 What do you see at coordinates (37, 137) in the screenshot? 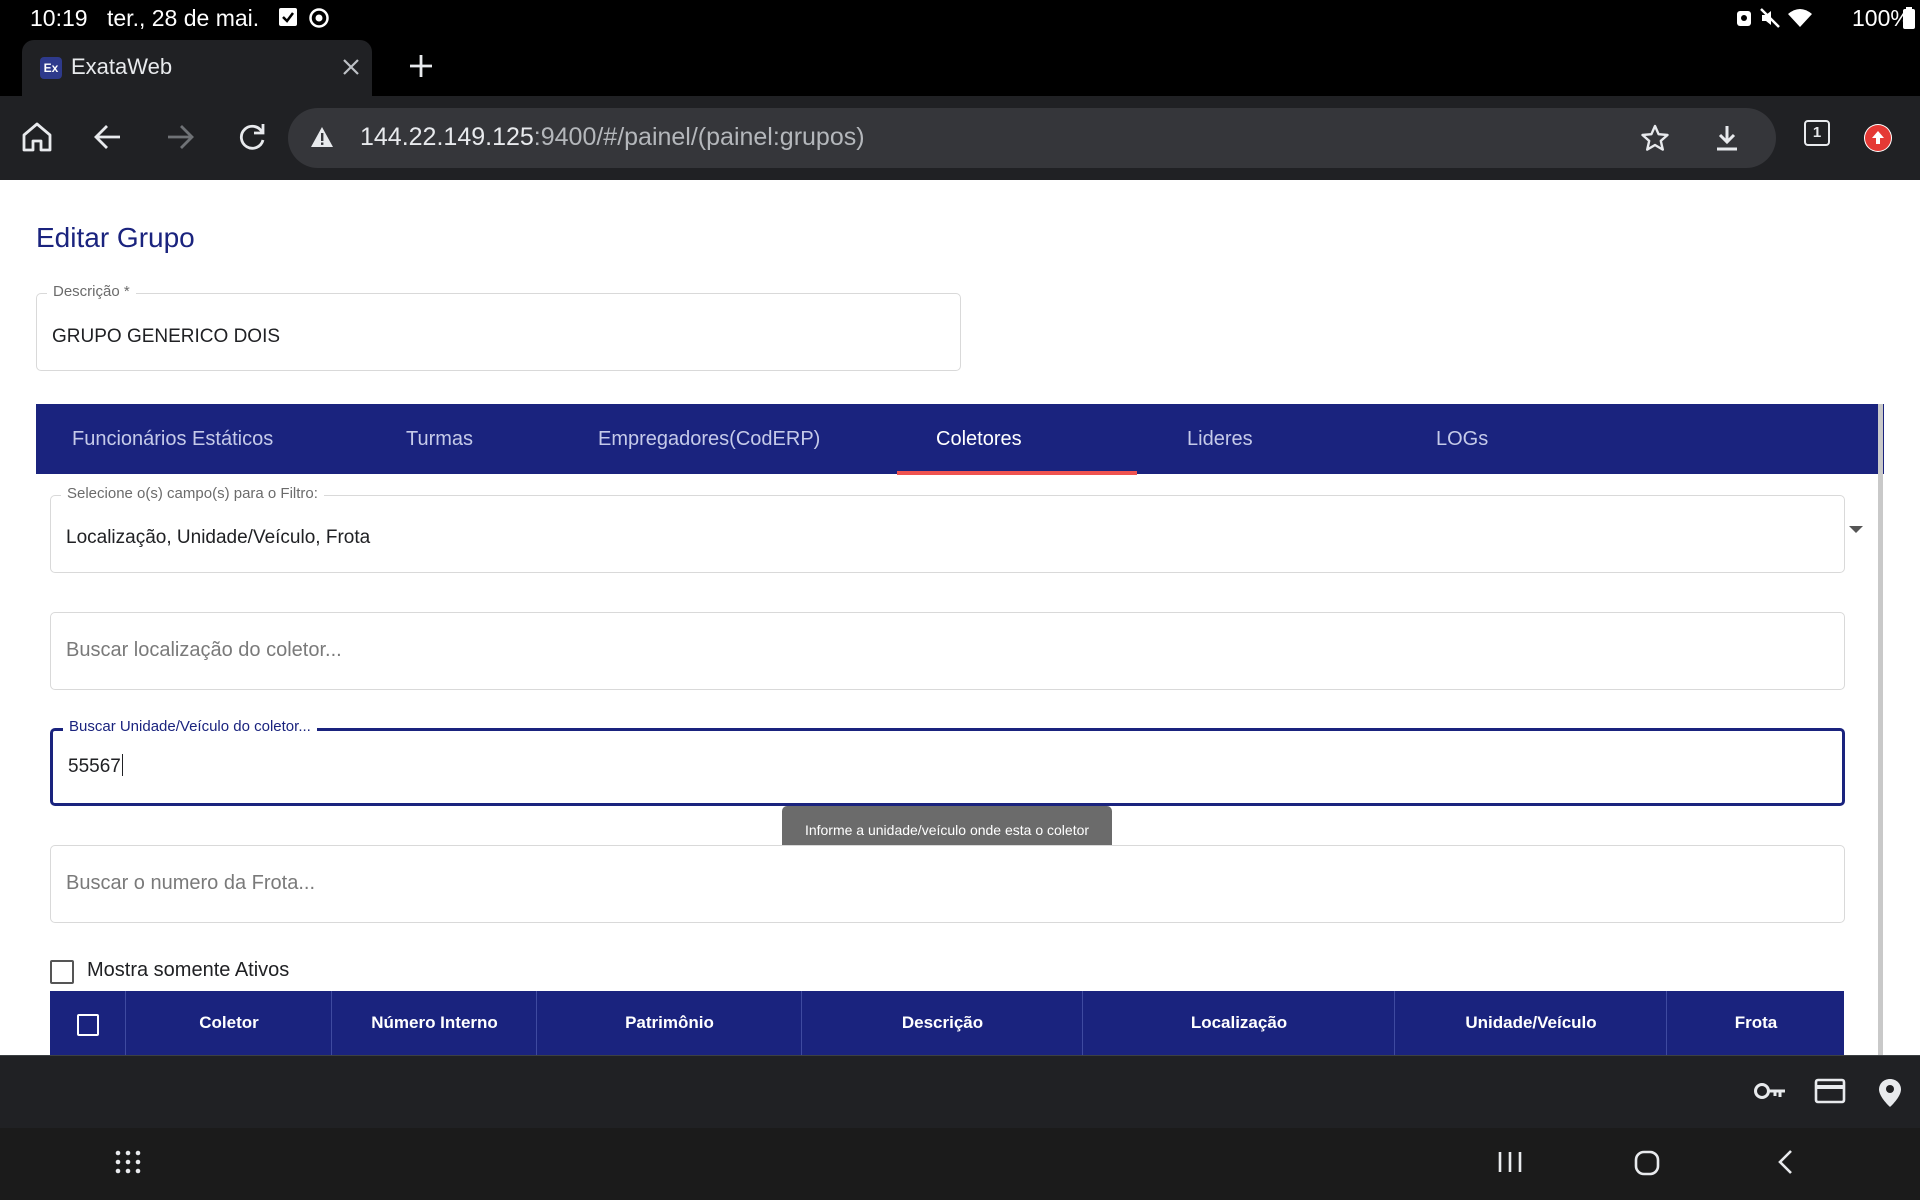
I see `home-icon` at bounding box center [37, 137].